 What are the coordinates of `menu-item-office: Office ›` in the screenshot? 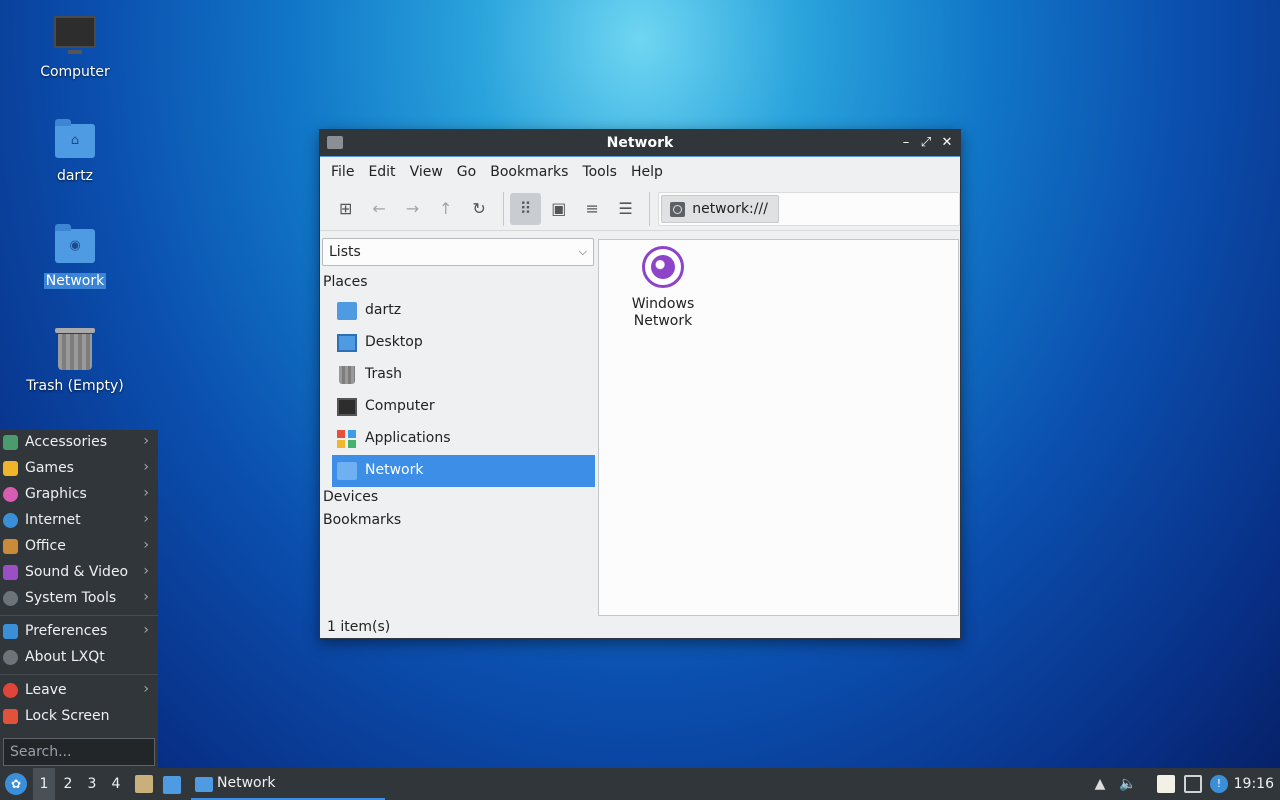 It's located at (79, 547).